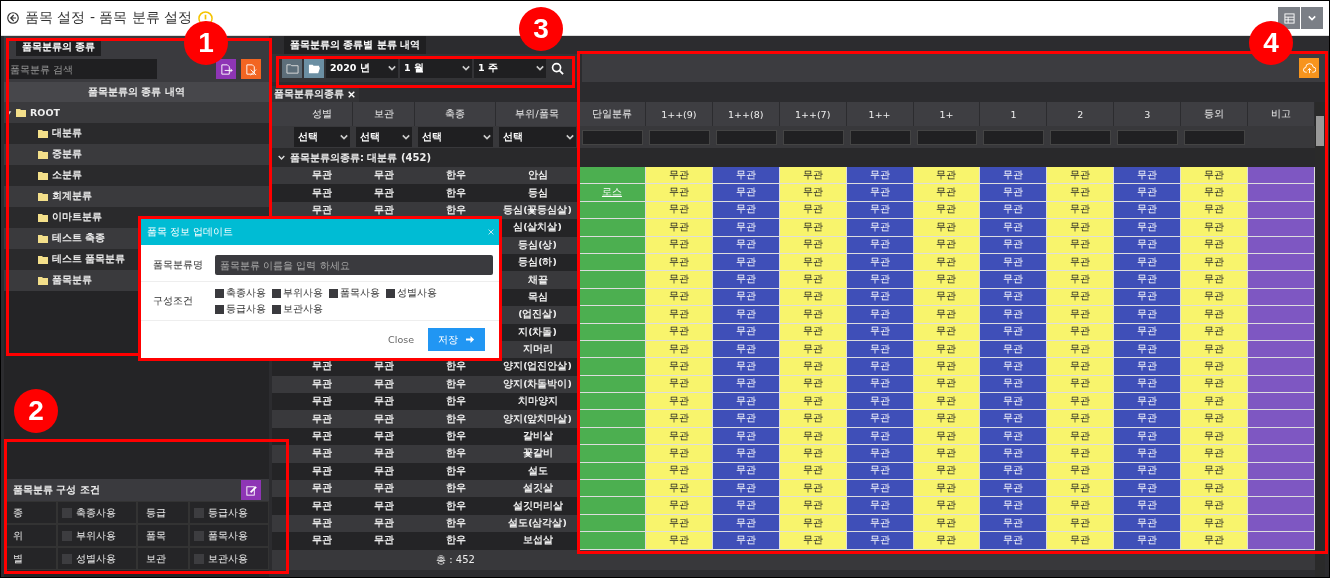  I want to click on back-icon, so click(13, 18).